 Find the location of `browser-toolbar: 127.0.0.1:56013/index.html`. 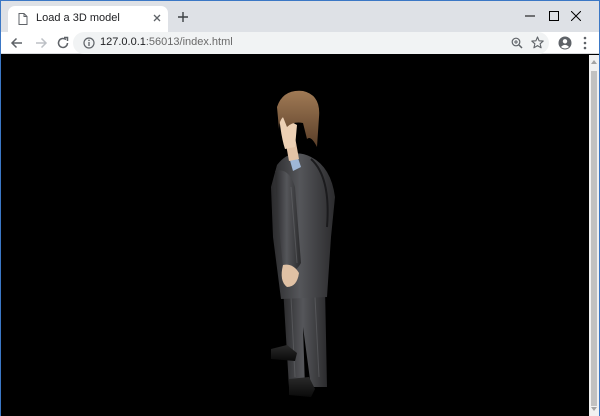

browser-toolbar: 127.0.0.1:56013/index.html is located at coordinates (300, 43).